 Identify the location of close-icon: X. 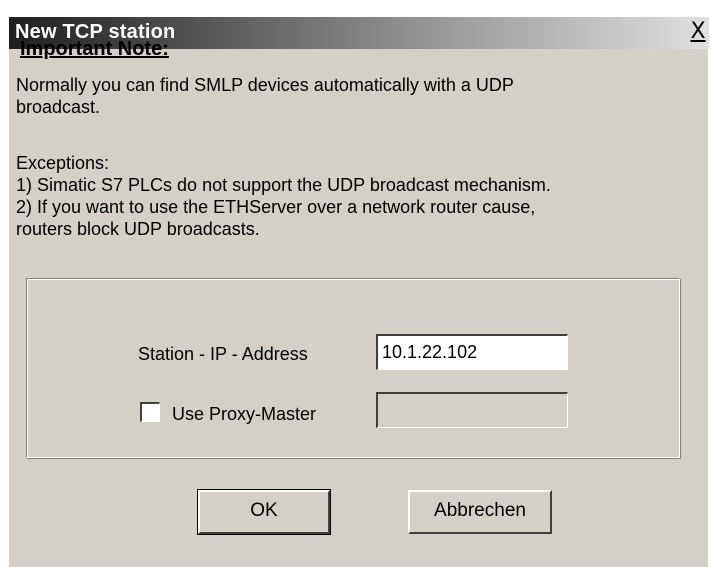
(698, 31).